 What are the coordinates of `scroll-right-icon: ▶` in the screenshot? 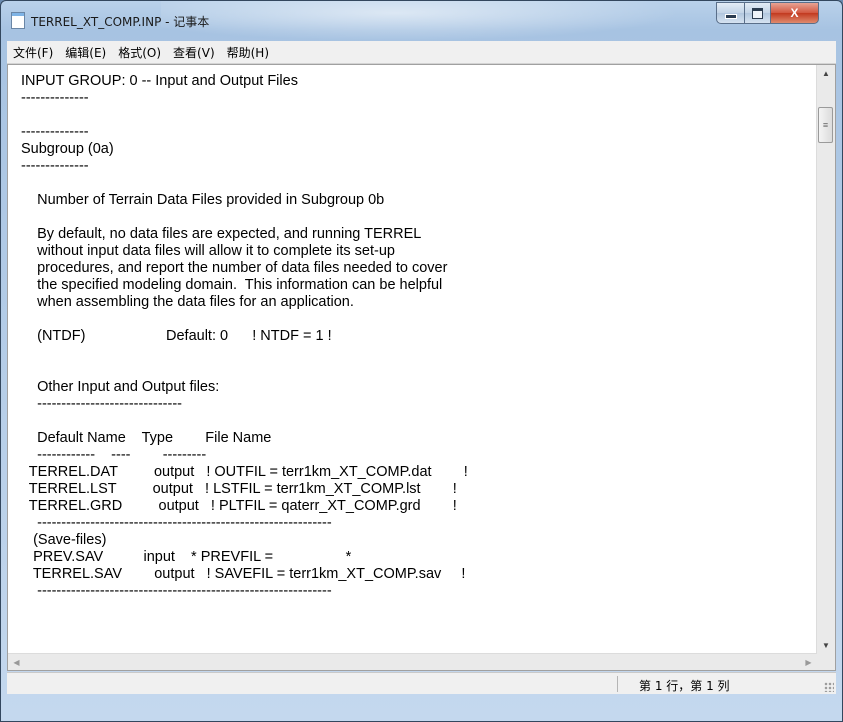 It's located at (808, 662).